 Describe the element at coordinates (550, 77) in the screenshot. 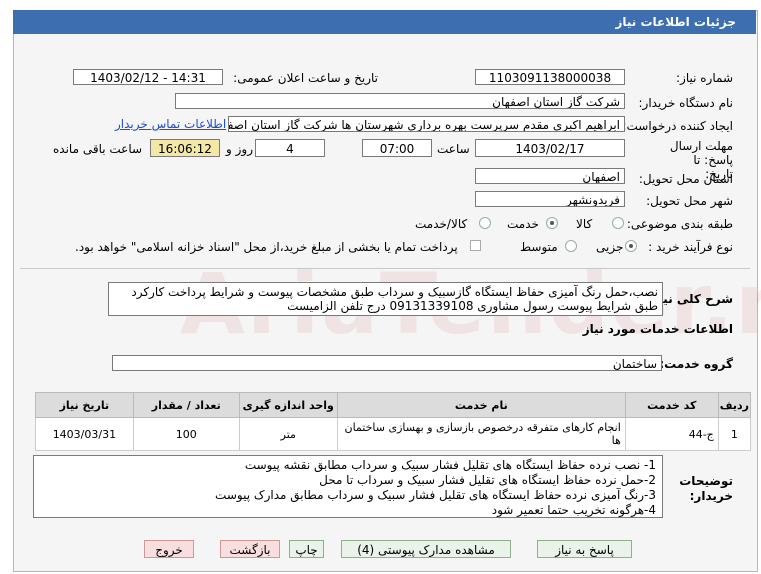

I see `need-number-field: 1103091138000038` at that location.